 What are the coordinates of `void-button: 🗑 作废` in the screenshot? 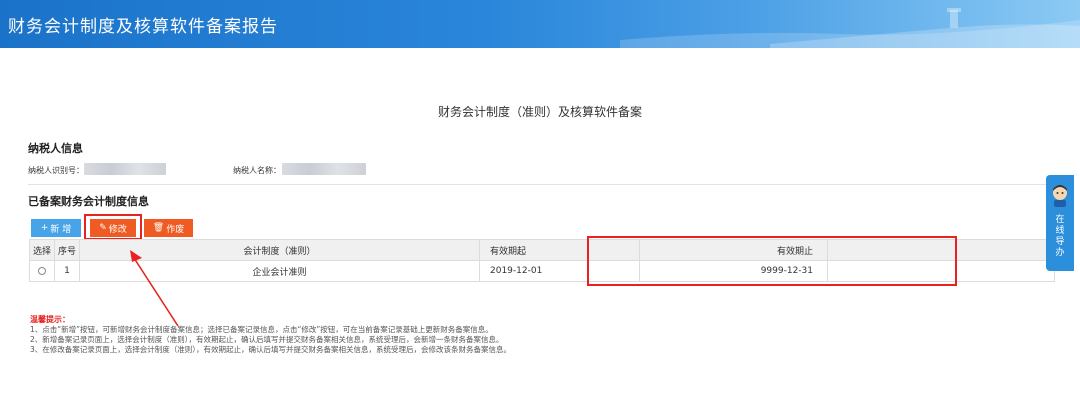 It's located at (168, 228).